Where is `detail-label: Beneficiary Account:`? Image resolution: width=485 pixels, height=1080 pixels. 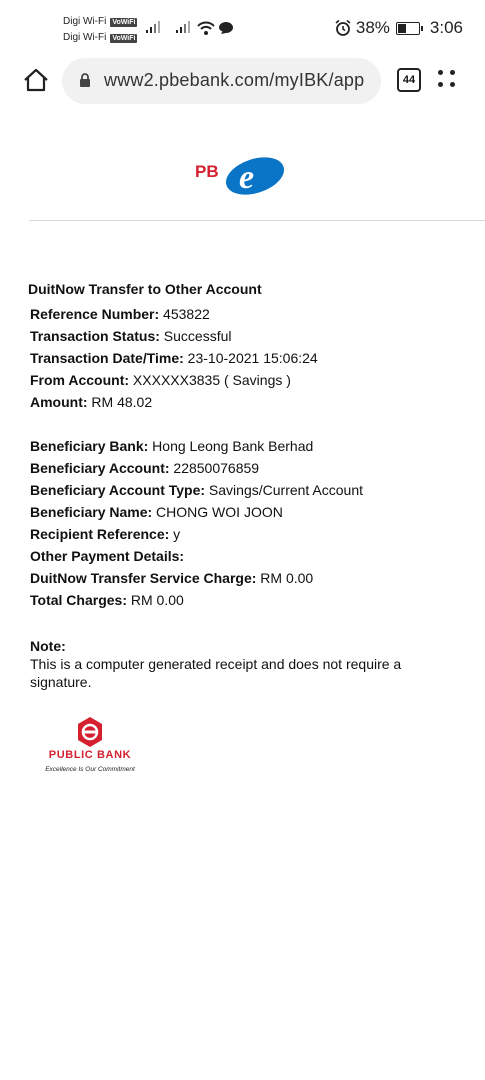 detail-label: Beneficiary Account: is located at coordinates (100, 468).